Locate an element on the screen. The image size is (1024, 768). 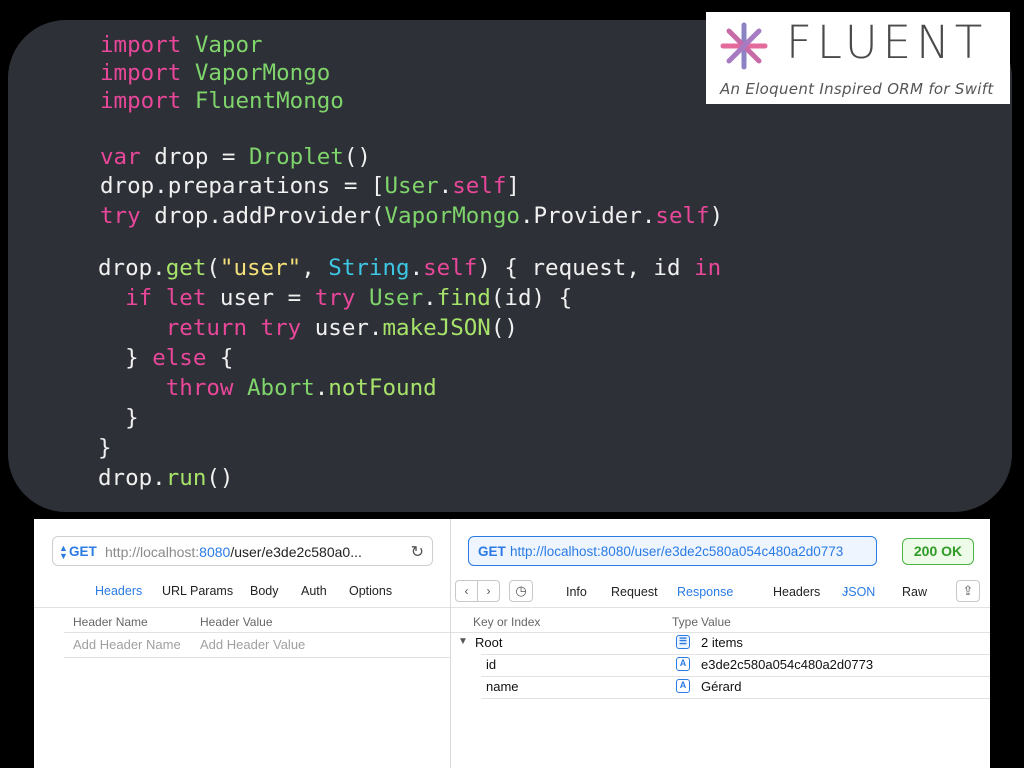
code-token: ] is located at coordinates (513, 186).